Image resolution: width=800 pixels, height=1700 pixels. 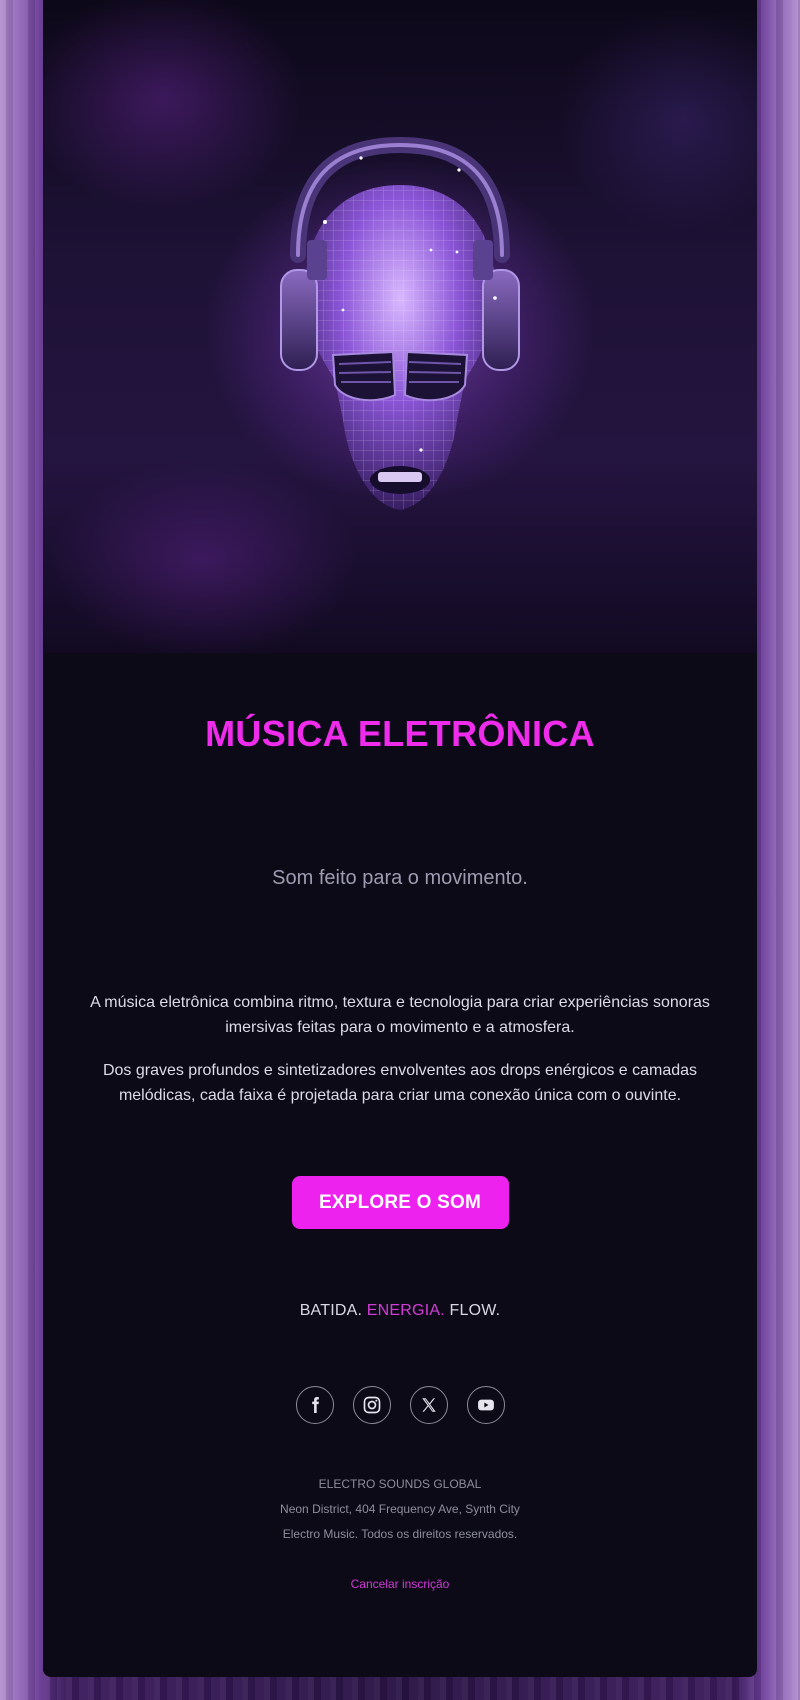 What do you see at coordinates (400, 733) in the screenshot?
I see `page-title: MÚSICA ELETRÔNICA` at bounding box center [400, 733].